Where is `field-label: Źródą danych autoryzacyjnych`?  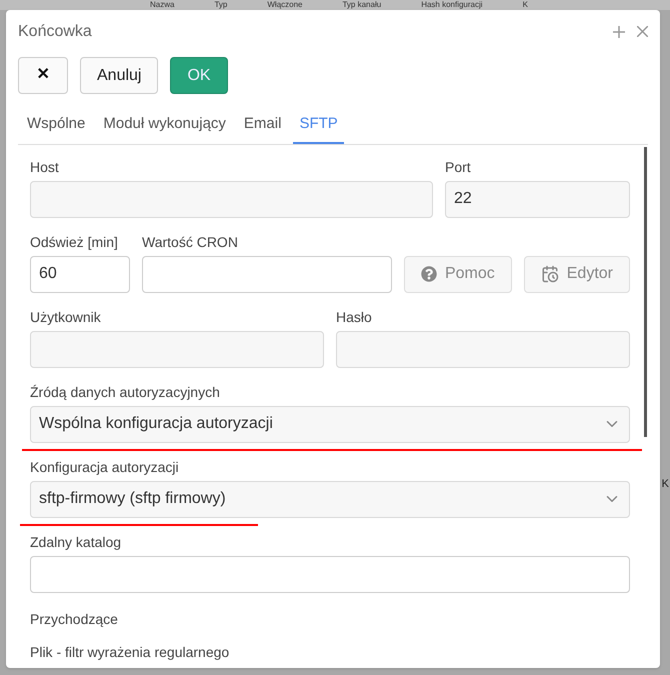
field-label: Źródą danych autoryzacyjnych is located at coordinates (125, 392).